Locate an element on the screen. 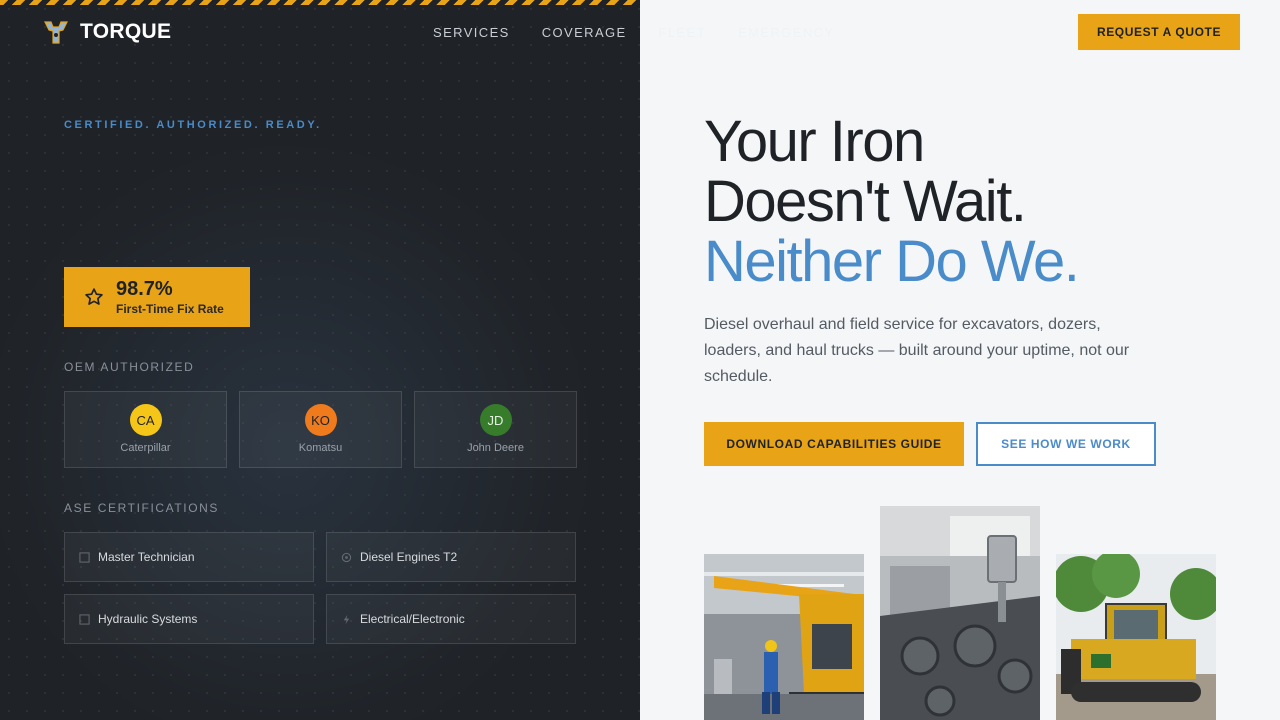  oem-name: John Deere is located at coordinates (495, 448).